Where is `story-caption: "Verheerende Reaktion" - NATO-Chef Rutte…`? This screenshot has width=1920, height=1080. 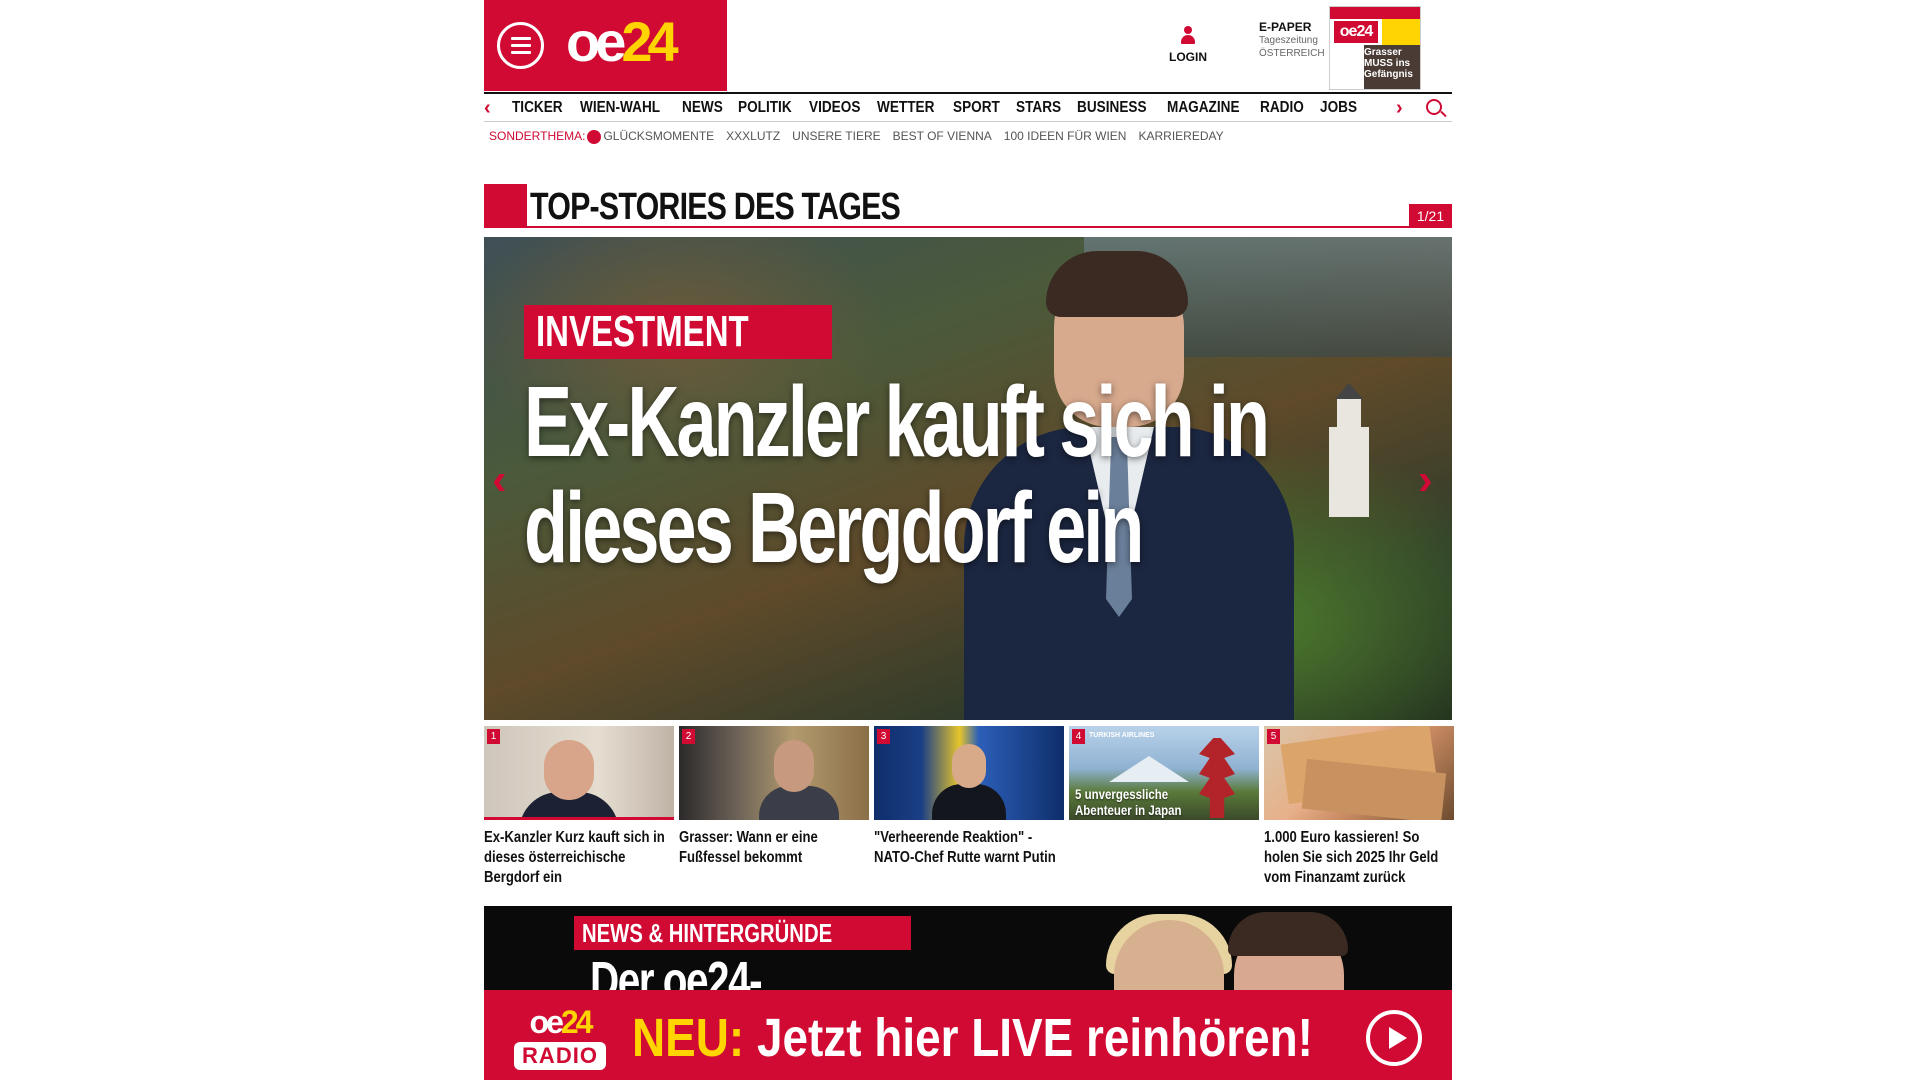
story-caption: "Verheerende Reaktion" - NATO-Chef Rutte… is located at coordinates (969, 848).